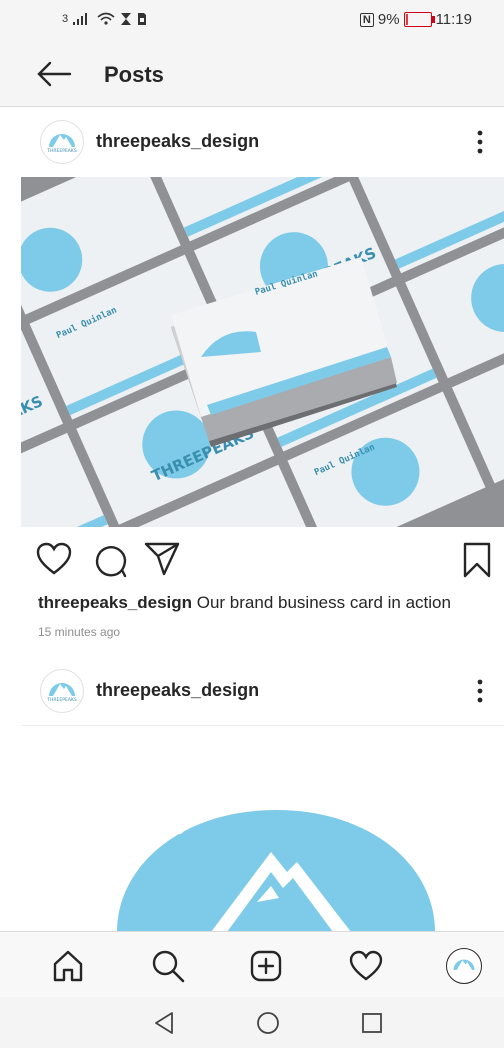  Describe the element at coordinates (276, 871) in the screenshot. I see `logo-graphic` at that location.